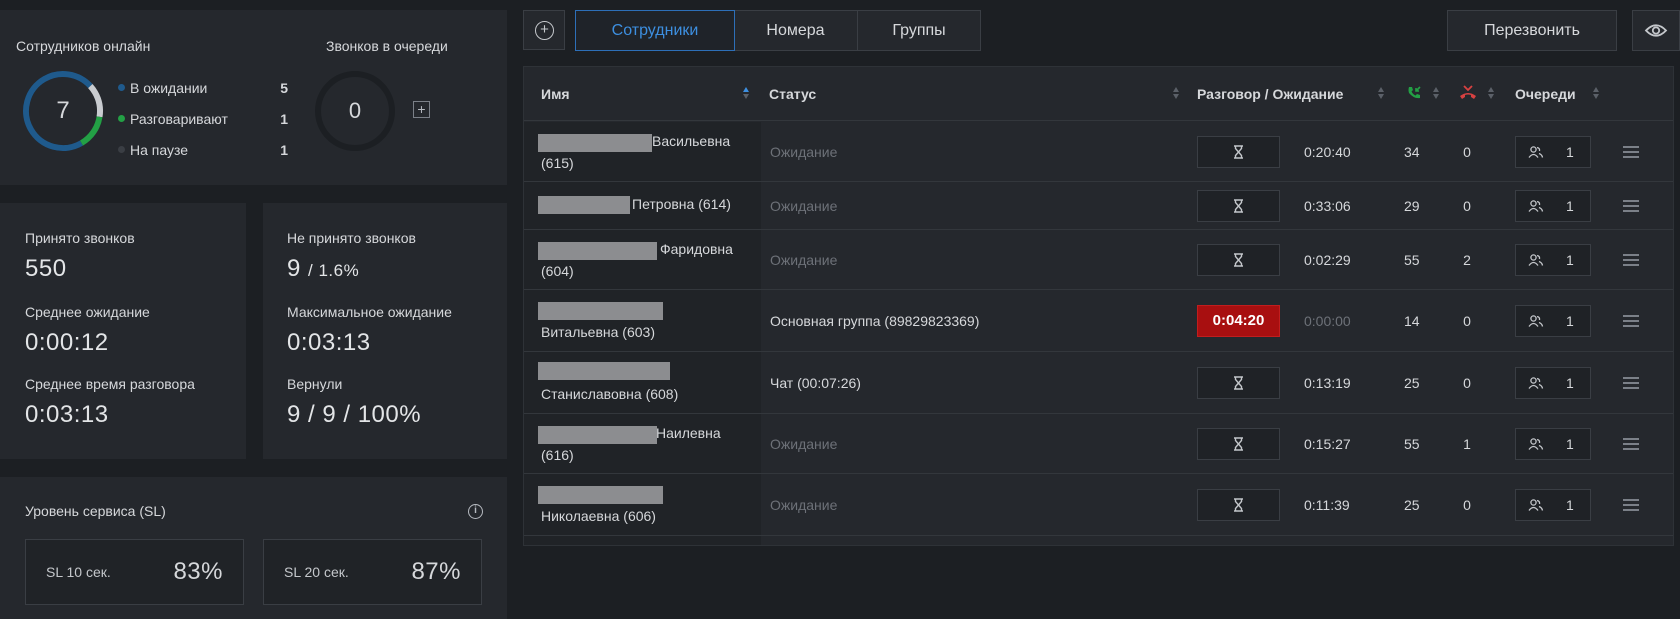  Describe the element at coordinates (557, 163) in the screenshot. I see `employee-ext: (615)` at that location.